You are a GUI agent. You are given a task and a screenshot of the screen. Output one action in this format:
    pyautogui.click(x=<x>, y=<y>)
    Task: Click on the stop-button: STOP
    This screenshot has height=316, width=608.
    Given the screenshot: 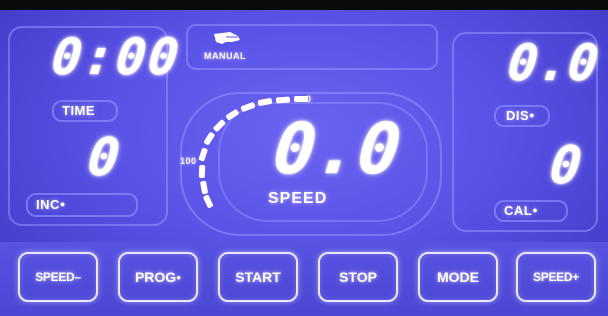 What is the action you would take?
    pyautogui.click(x=358, y=277)
    